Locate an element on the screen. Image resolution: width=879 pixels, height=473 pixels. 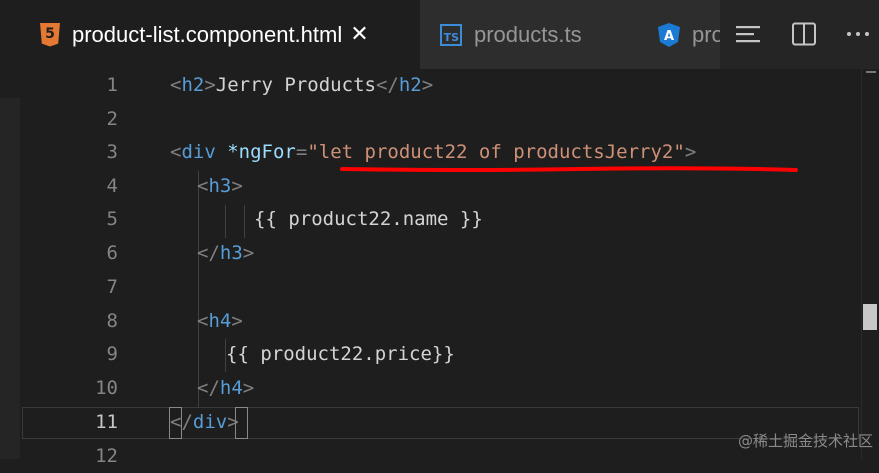
code-line: 11 </div> is located at coordinates (440, 422).